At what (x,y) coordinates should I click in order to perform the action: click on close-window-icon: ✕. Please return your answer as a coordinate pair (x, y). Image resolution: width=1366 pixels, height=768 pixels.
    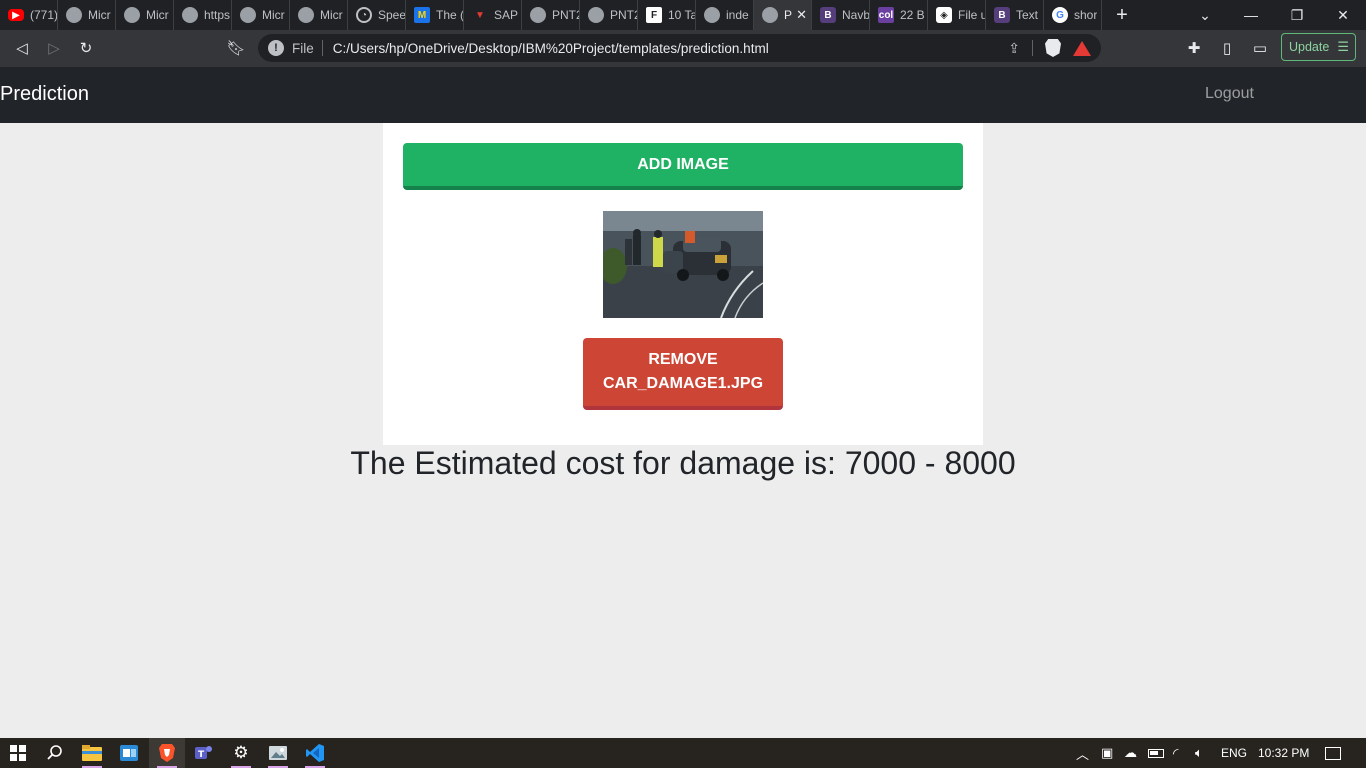
    Looking at the image, I should click on (1343, 15).